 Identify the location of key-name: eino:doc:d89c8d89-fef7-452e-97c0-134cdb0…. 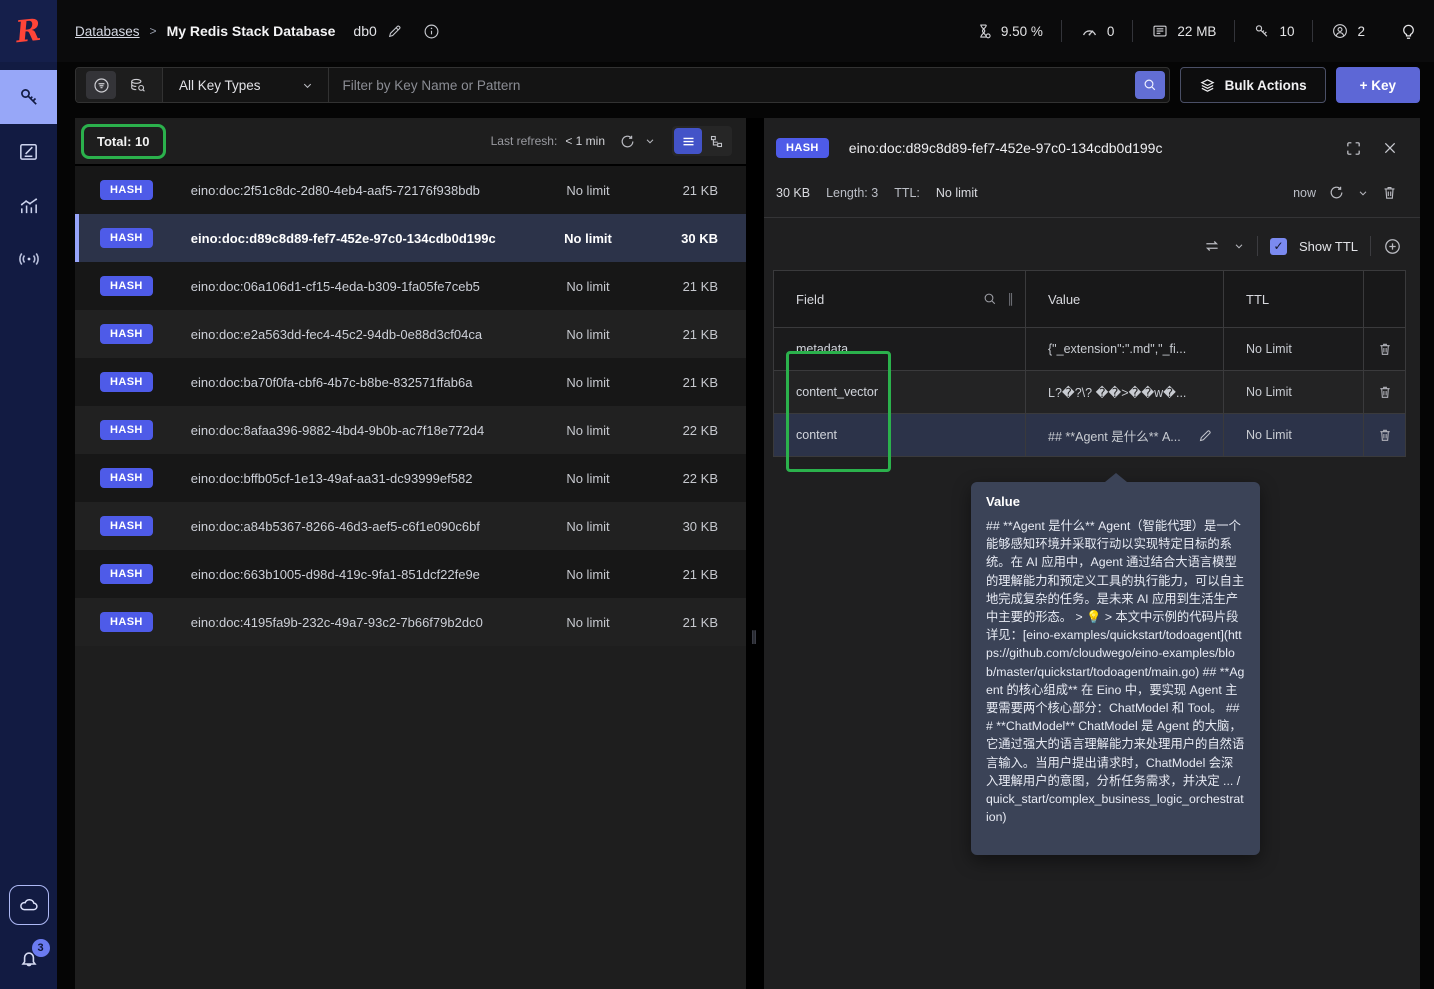
(343, 238).